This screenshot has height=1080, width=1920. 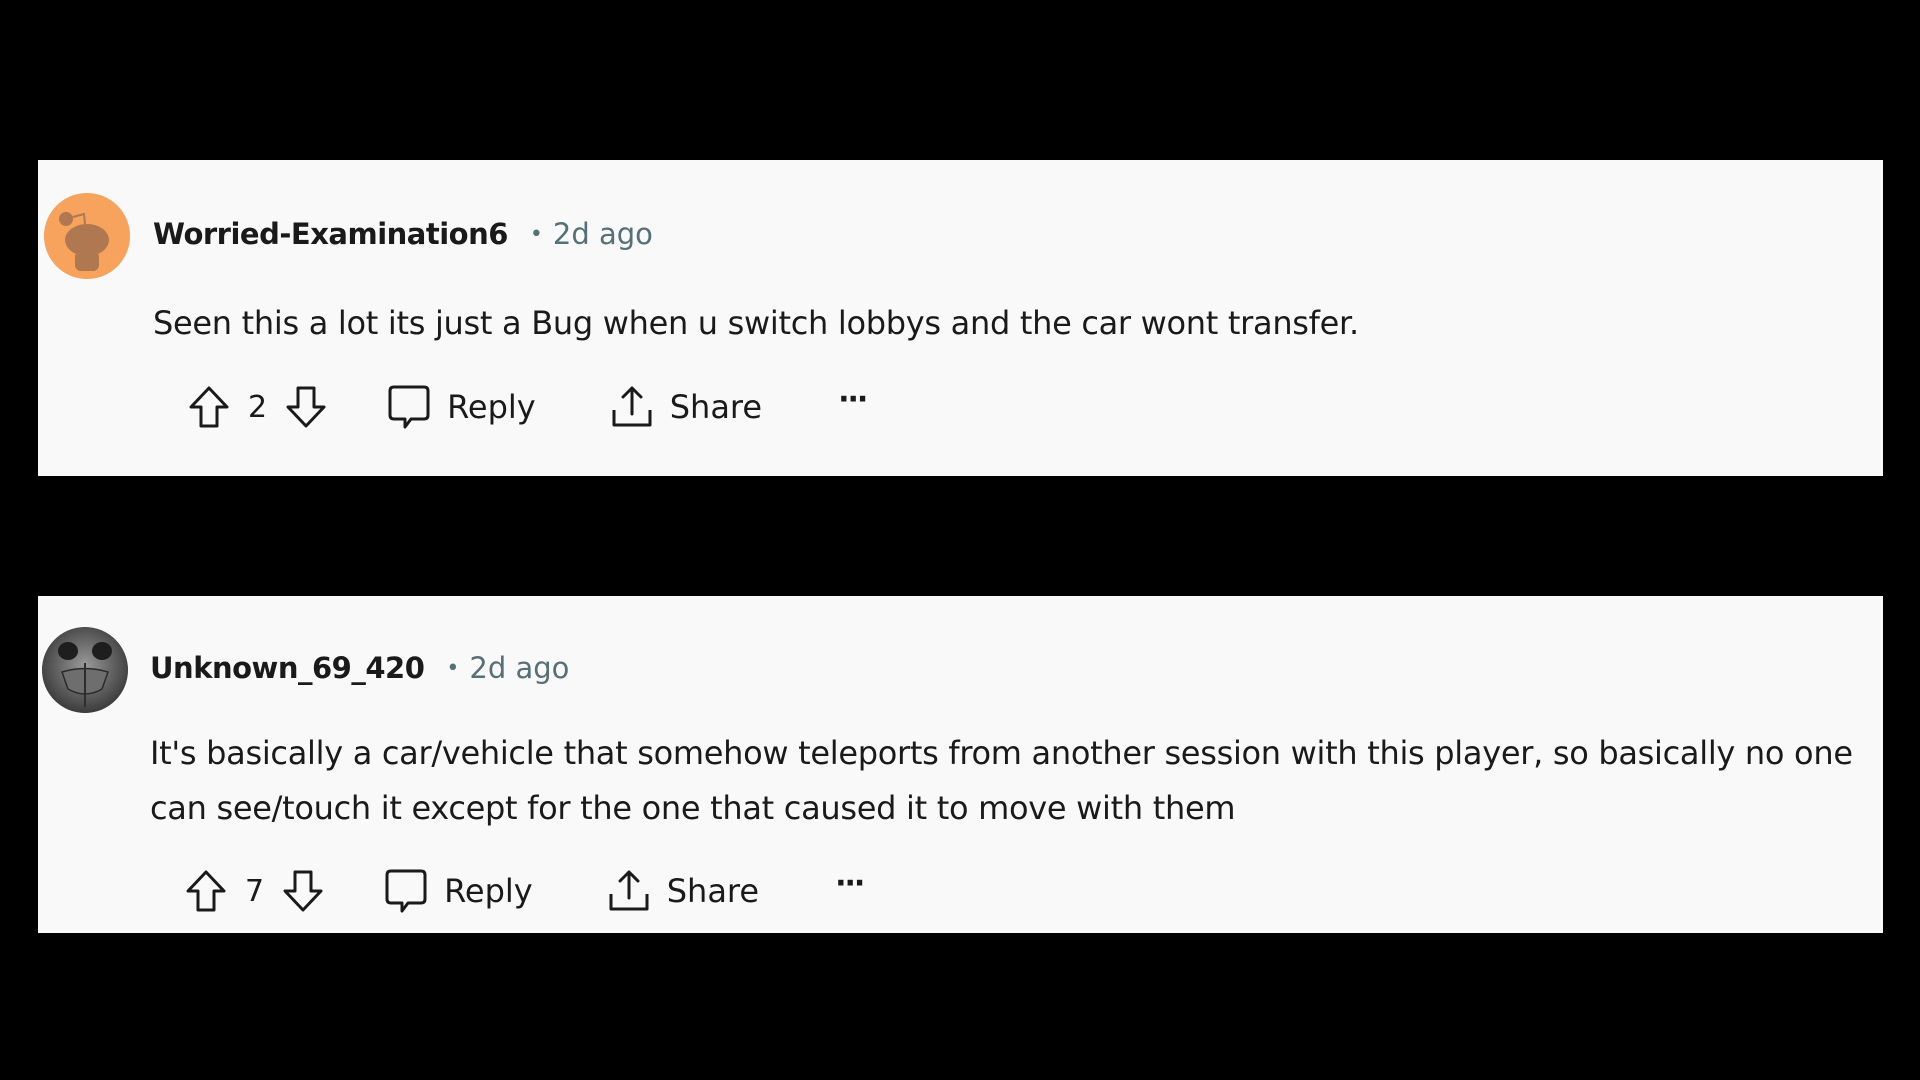 I want to click on username-link: Unknown_69_420, so click(x=287, y=668).